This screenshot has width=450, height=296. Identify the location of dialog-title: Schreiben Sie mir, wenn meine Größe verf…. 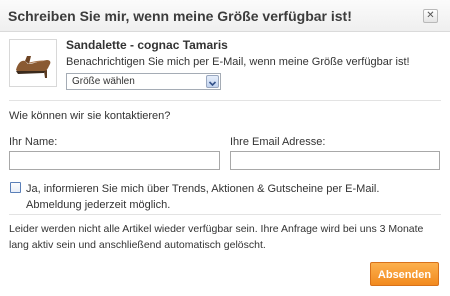
(180, 16).